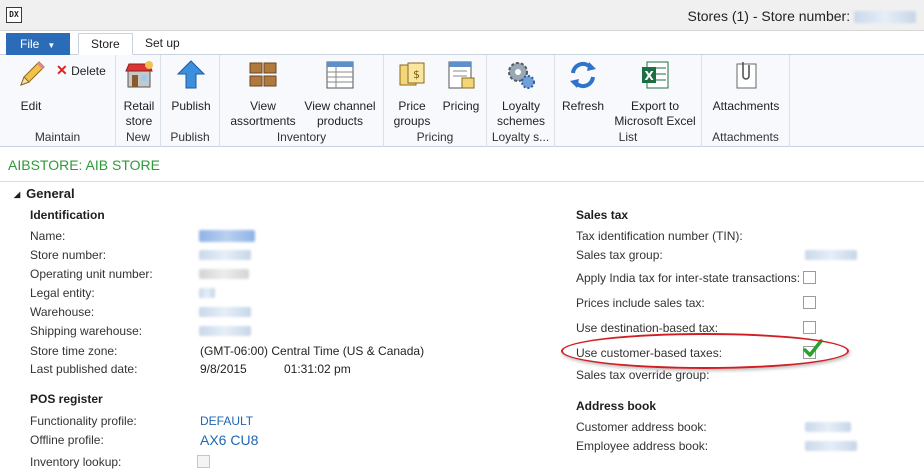 This screenshot has height=469, width=924. Describe the element at coordinates (745, 137) in the screenshot. I see `group-label-attachments: Attachments` at that location.